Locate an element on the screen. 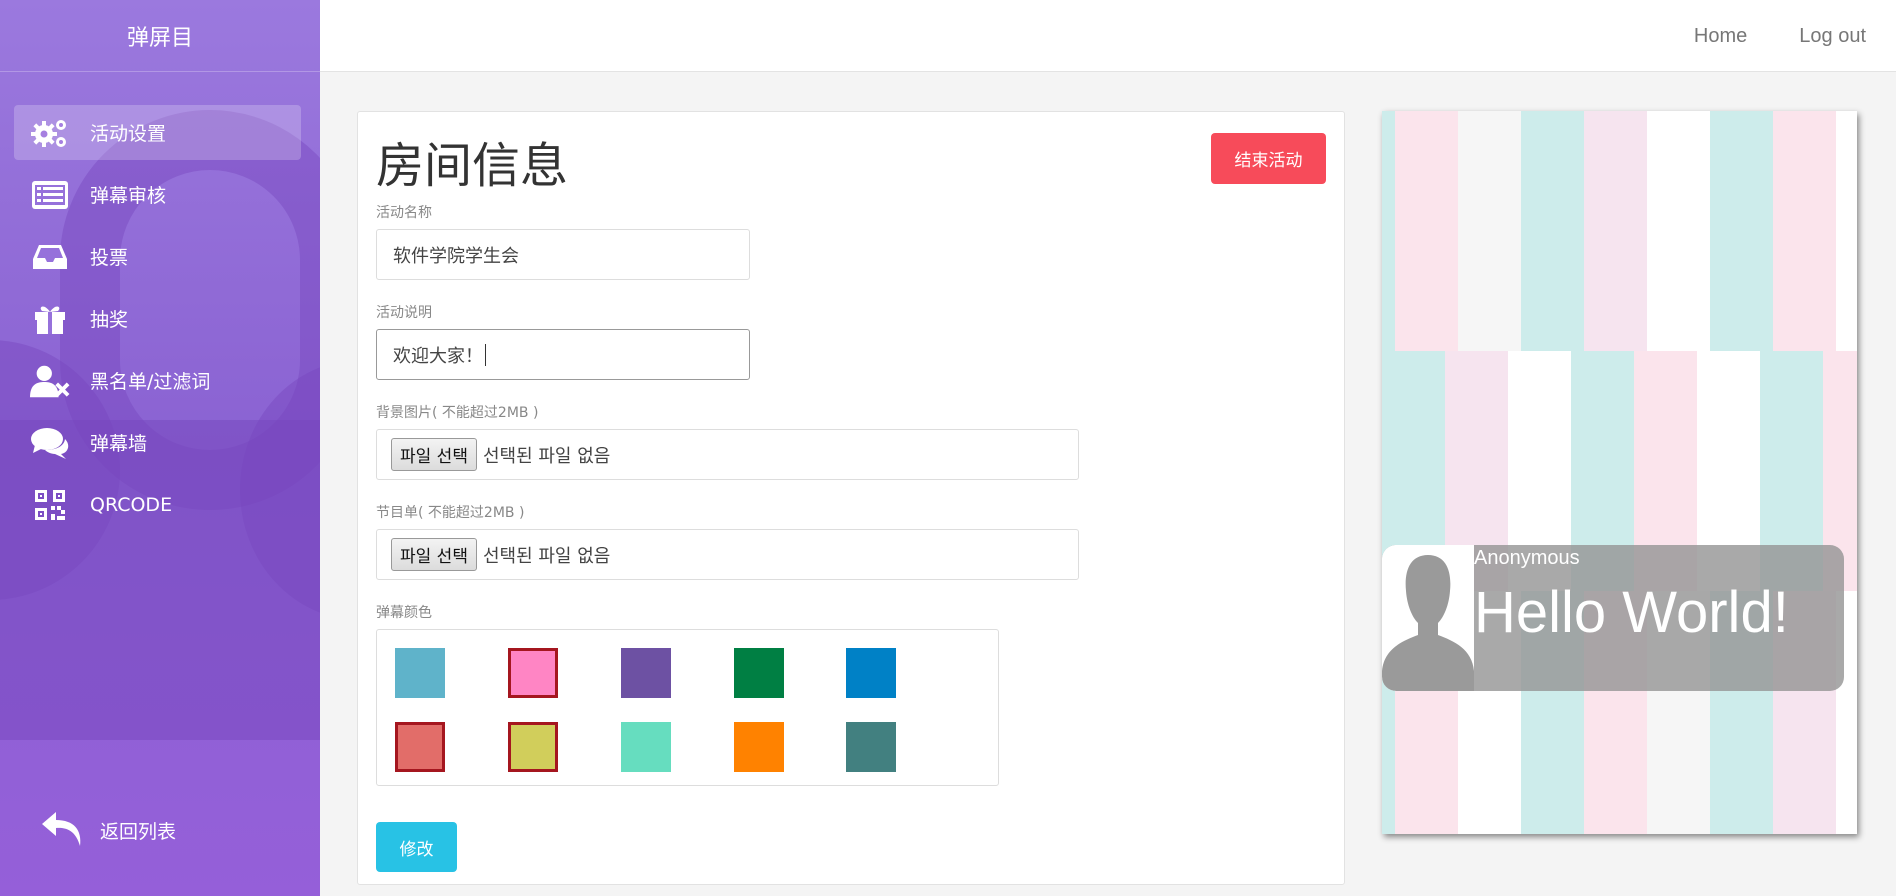 This screenshot has width=1896, height=896. brand-title: 弹屏目 is located at coordinates (160, 36).